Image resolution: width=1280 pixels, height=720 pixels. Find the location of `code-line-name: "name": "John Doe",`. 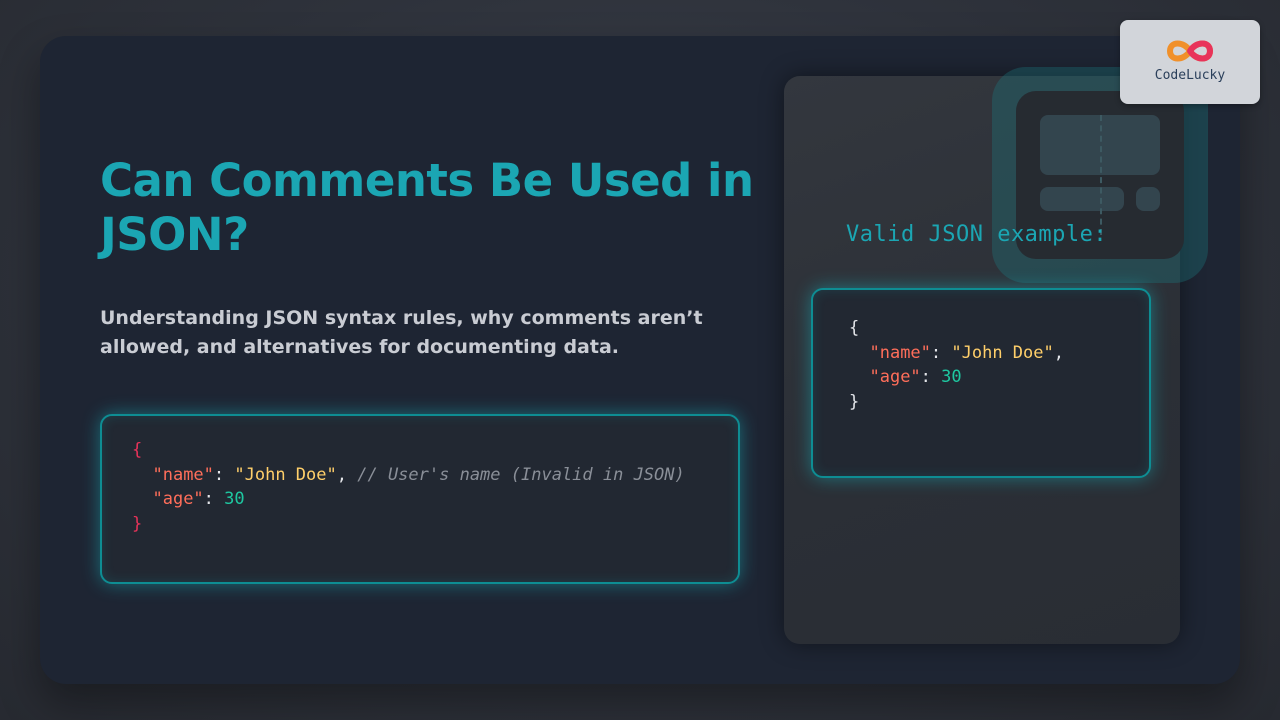

code-line-name: "name": "John Doe", is located at coordinates (966, 352).